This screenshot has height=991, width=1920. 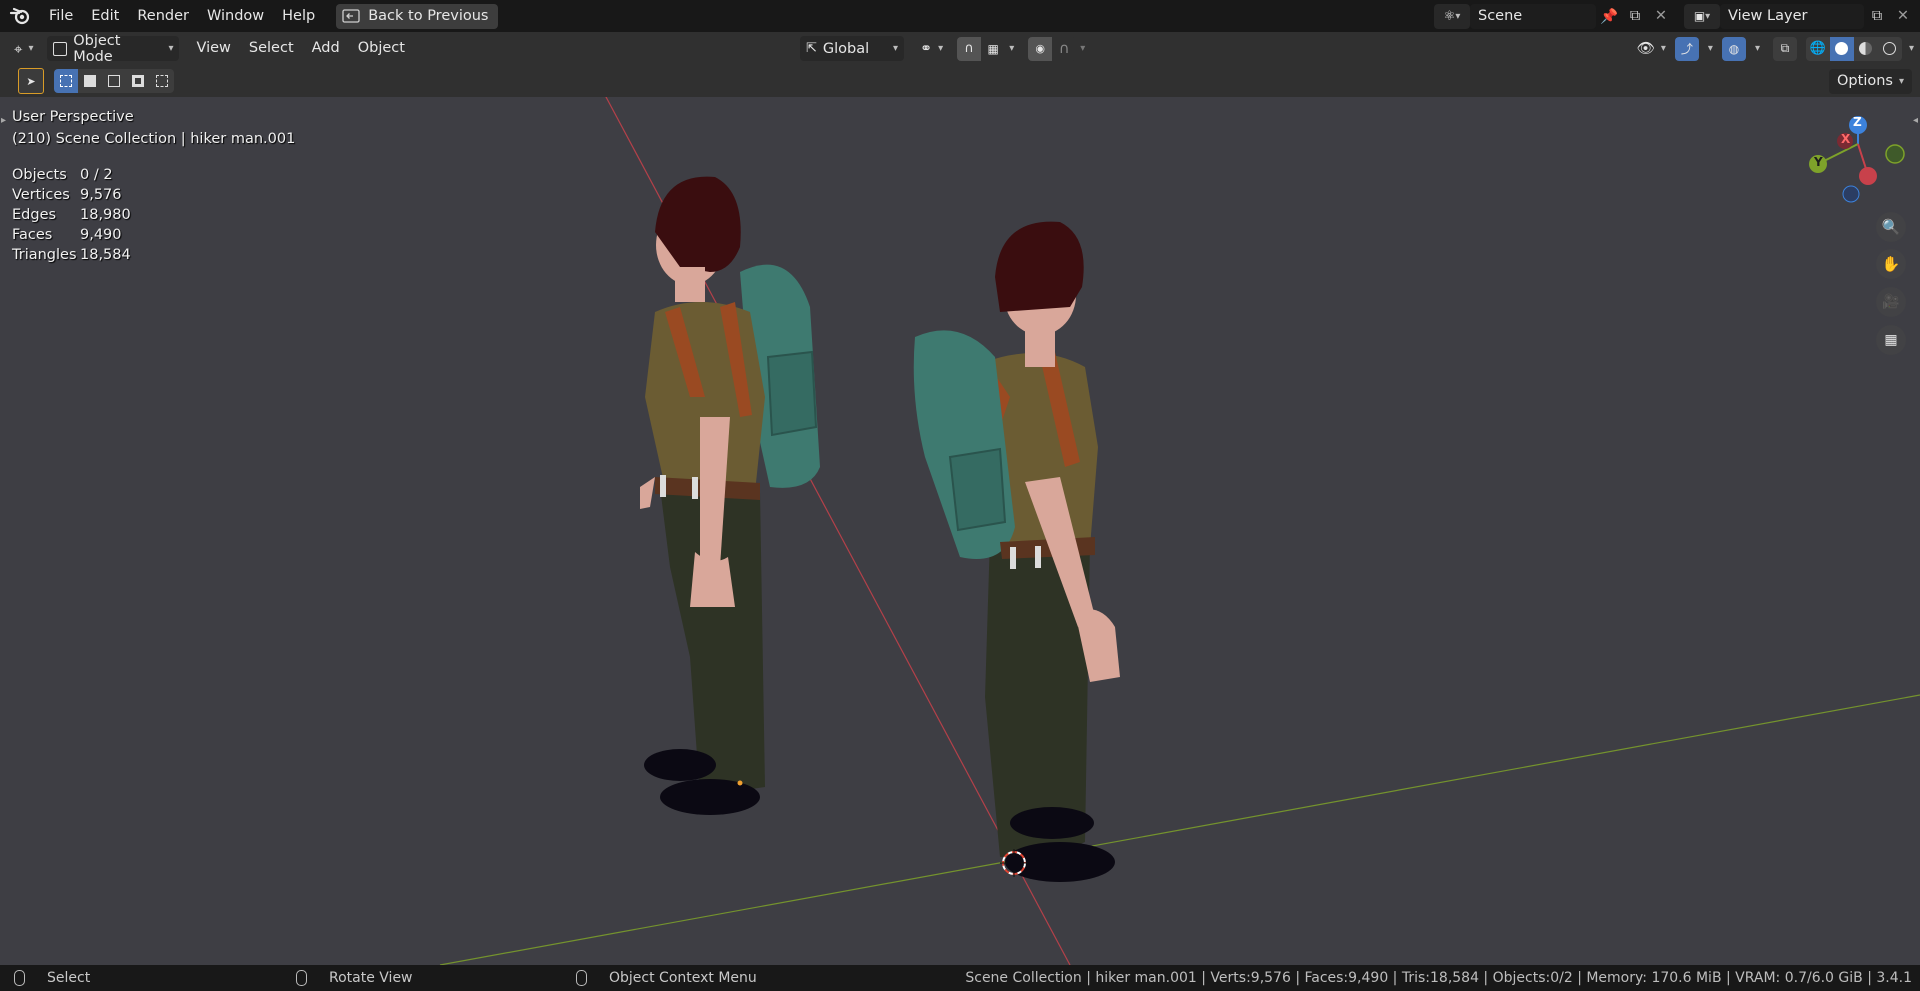 I want to click on gizmo-x-label: X, so click(x=1845, y=139).